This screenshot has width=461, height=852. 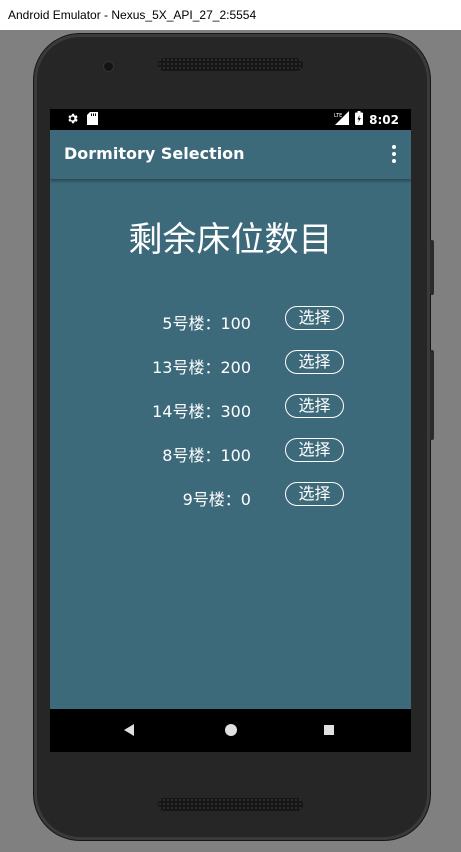 I want to click on list-item: 9号楼：0 选择, so click(x=230, y=495).